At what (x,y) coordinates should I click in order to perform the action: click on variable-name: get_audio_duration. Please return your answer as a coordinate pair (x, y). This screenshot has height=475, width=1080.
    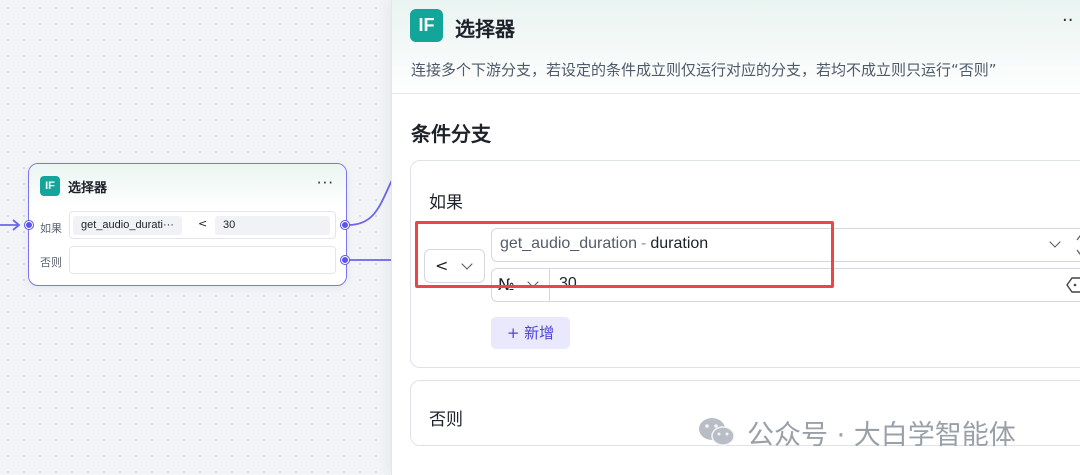
    Looking at the image, I should click on (569, 243).